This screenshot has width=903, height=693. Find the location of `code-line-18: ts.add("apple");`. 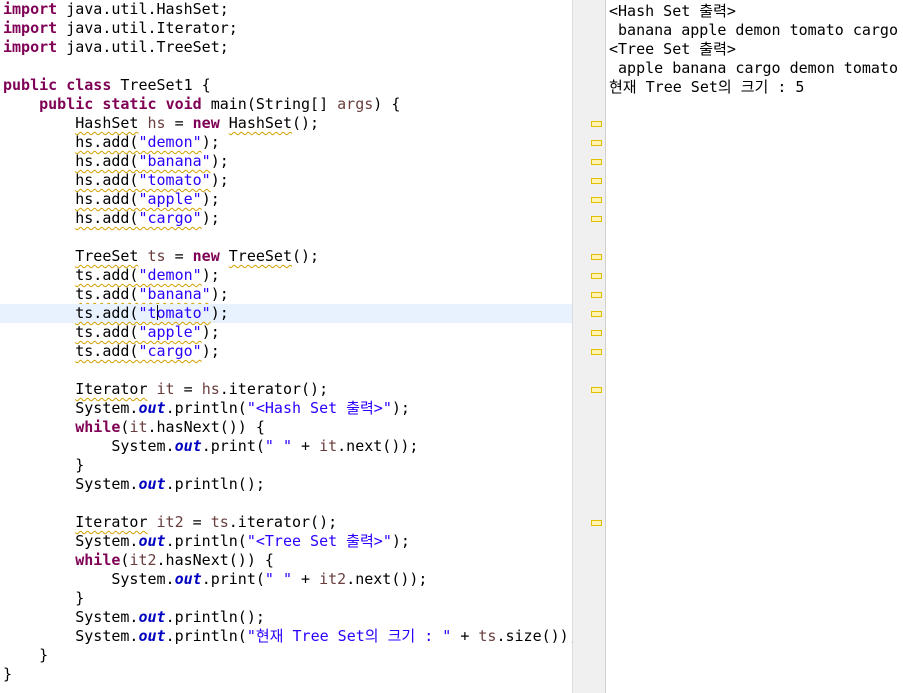

code-line-18: ts.add("apple"); is located at coordinates (286, 332).